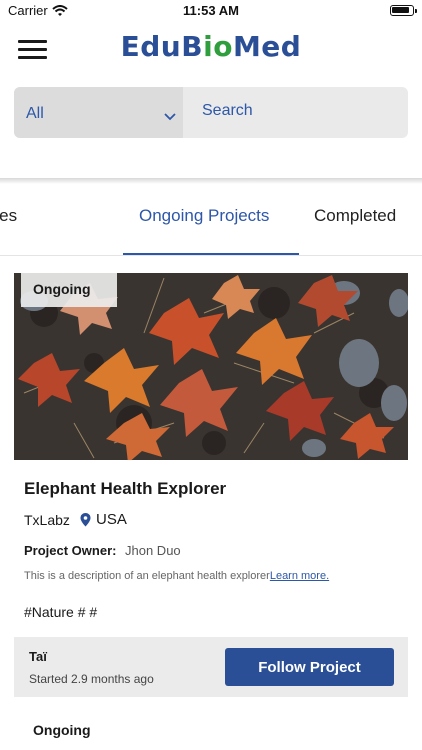  I want to click on tab-opportunities: Opportunities, so click(8, 216).